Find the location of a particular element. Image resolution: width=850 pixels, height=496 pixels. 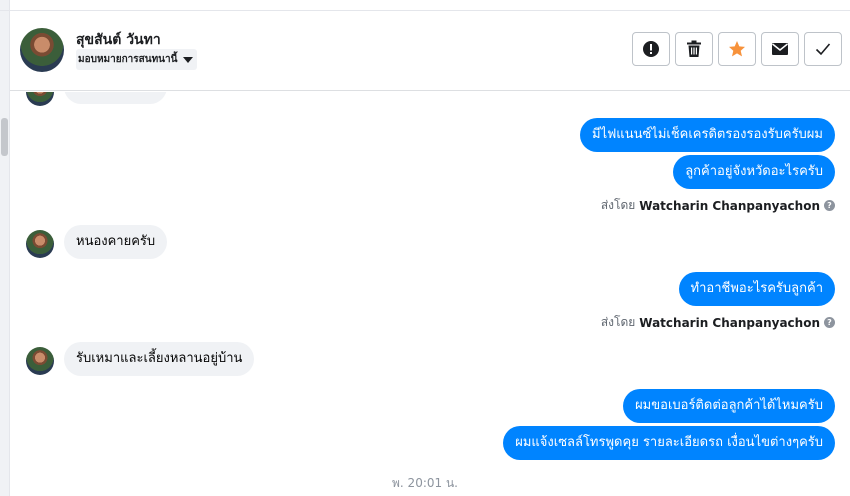

envelope-icon is located at coordinates (780, 49).